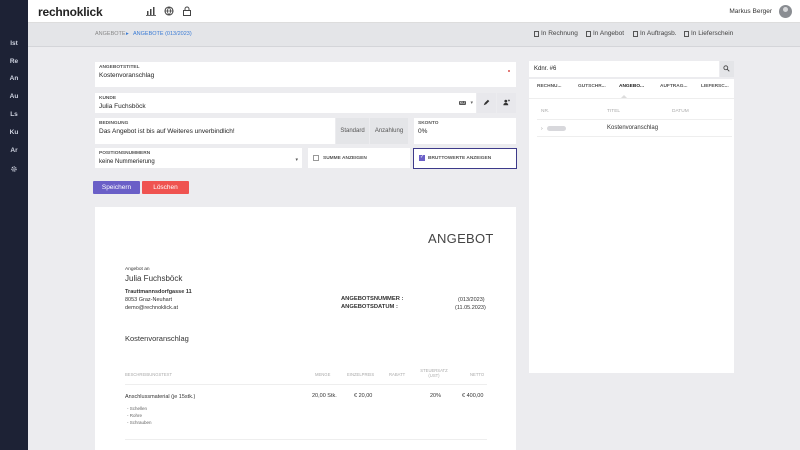 The width and height of the screenshot is (800, 450). I want to click on item-description: Anschlussmaterial (je 15stk.), so click(160, 397).